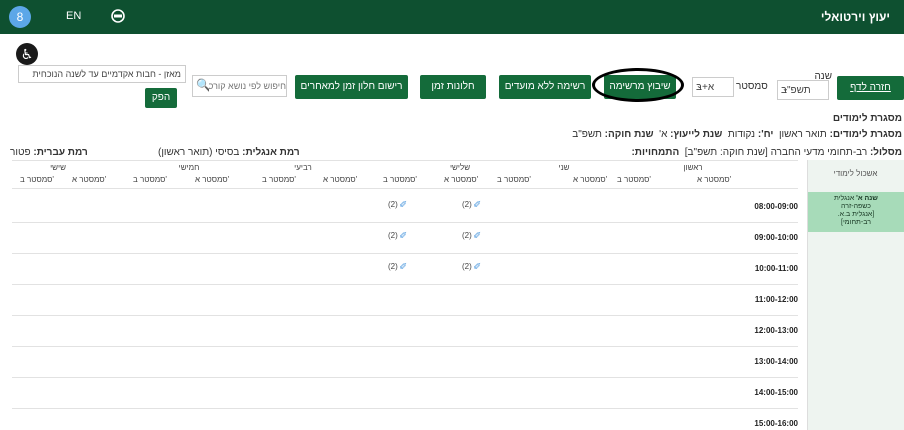 The height and width of the screenshot is (430, 904). Describe the element at coordinates (765, 134) in the screenshot. I see `points-label: יח':` at that location.